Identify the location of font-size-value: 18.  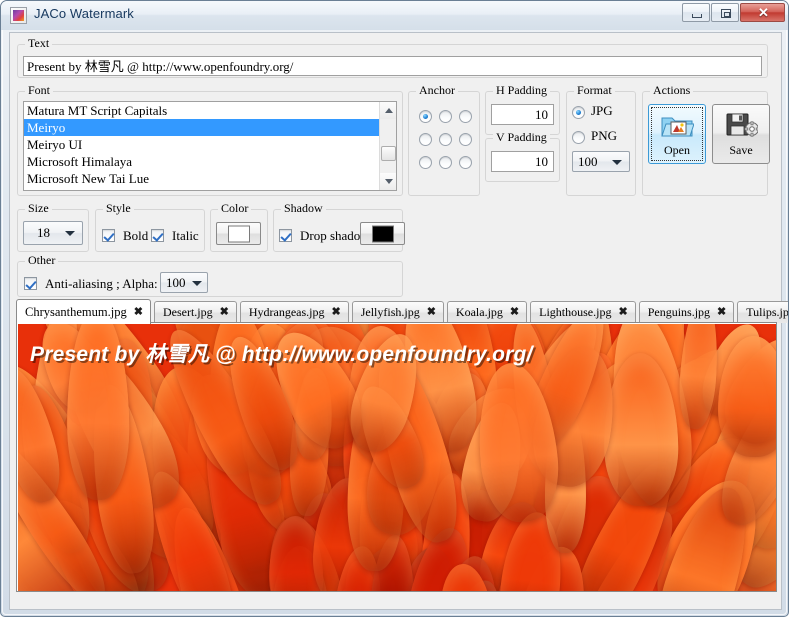
(43, 232).